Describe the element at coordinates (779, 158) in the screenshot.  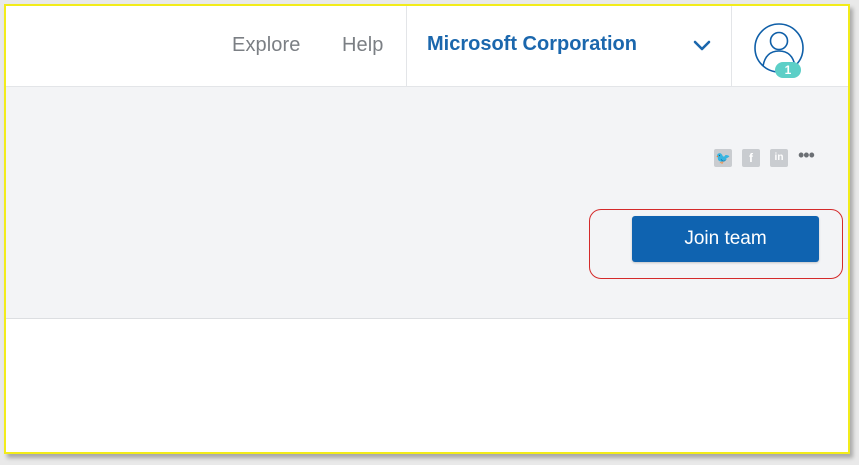
I see `linkedin-icon: in` at that location.